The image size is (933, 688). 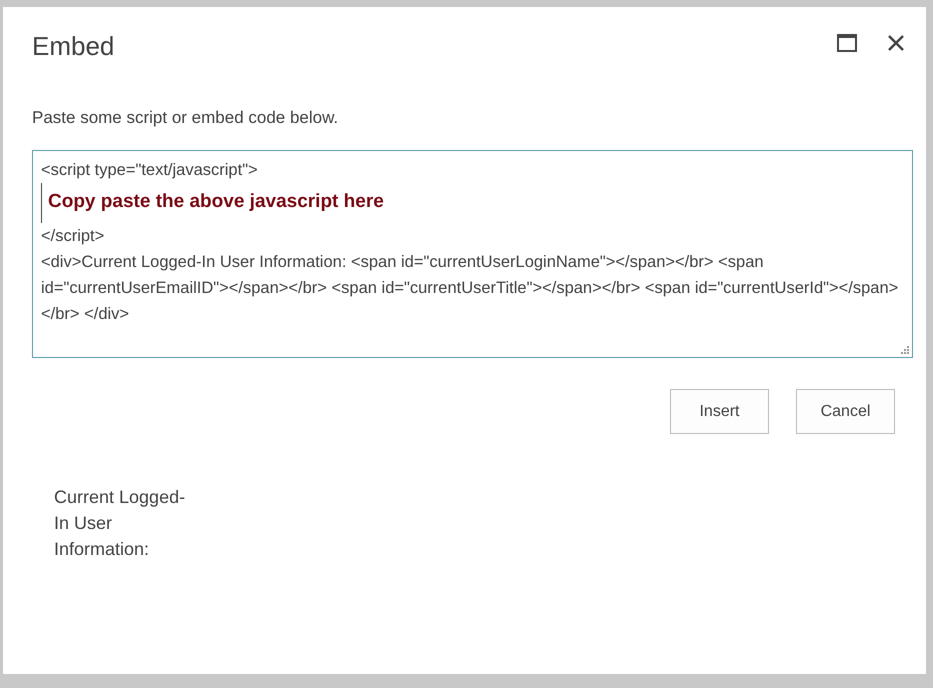 What do you see at coordinates (845, 411) in the screenshot?
I see `cancel-button: Cancel` at bounding box center [845, 411].